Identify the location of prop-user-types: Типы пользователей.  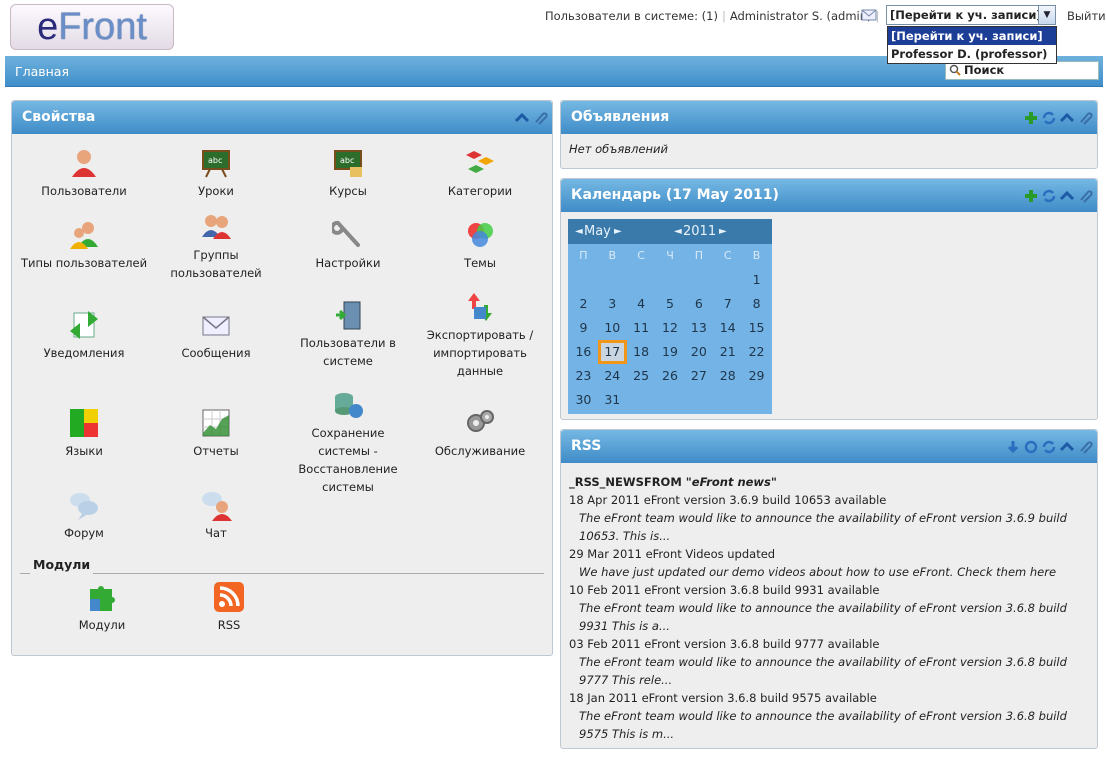
(84, 245).